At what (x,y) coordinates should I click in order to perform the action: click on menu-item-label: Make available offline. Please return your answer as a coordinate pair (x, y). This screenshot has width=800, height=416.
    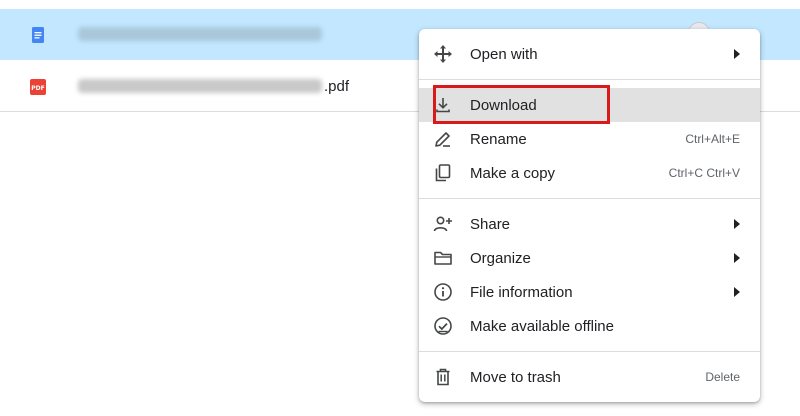
    Looking at the image, I should click on (542, 326).